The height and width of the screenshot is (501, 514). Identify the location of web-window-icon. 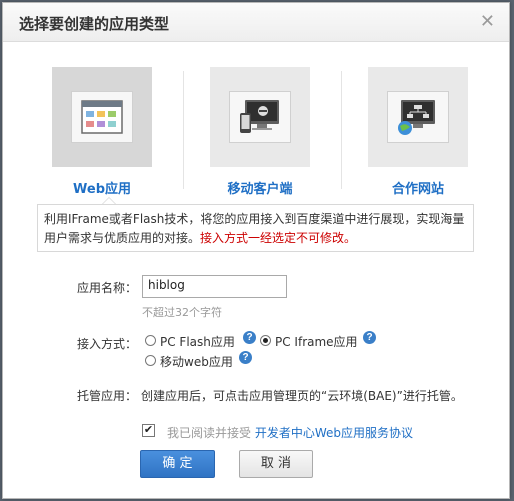
(102, 117).